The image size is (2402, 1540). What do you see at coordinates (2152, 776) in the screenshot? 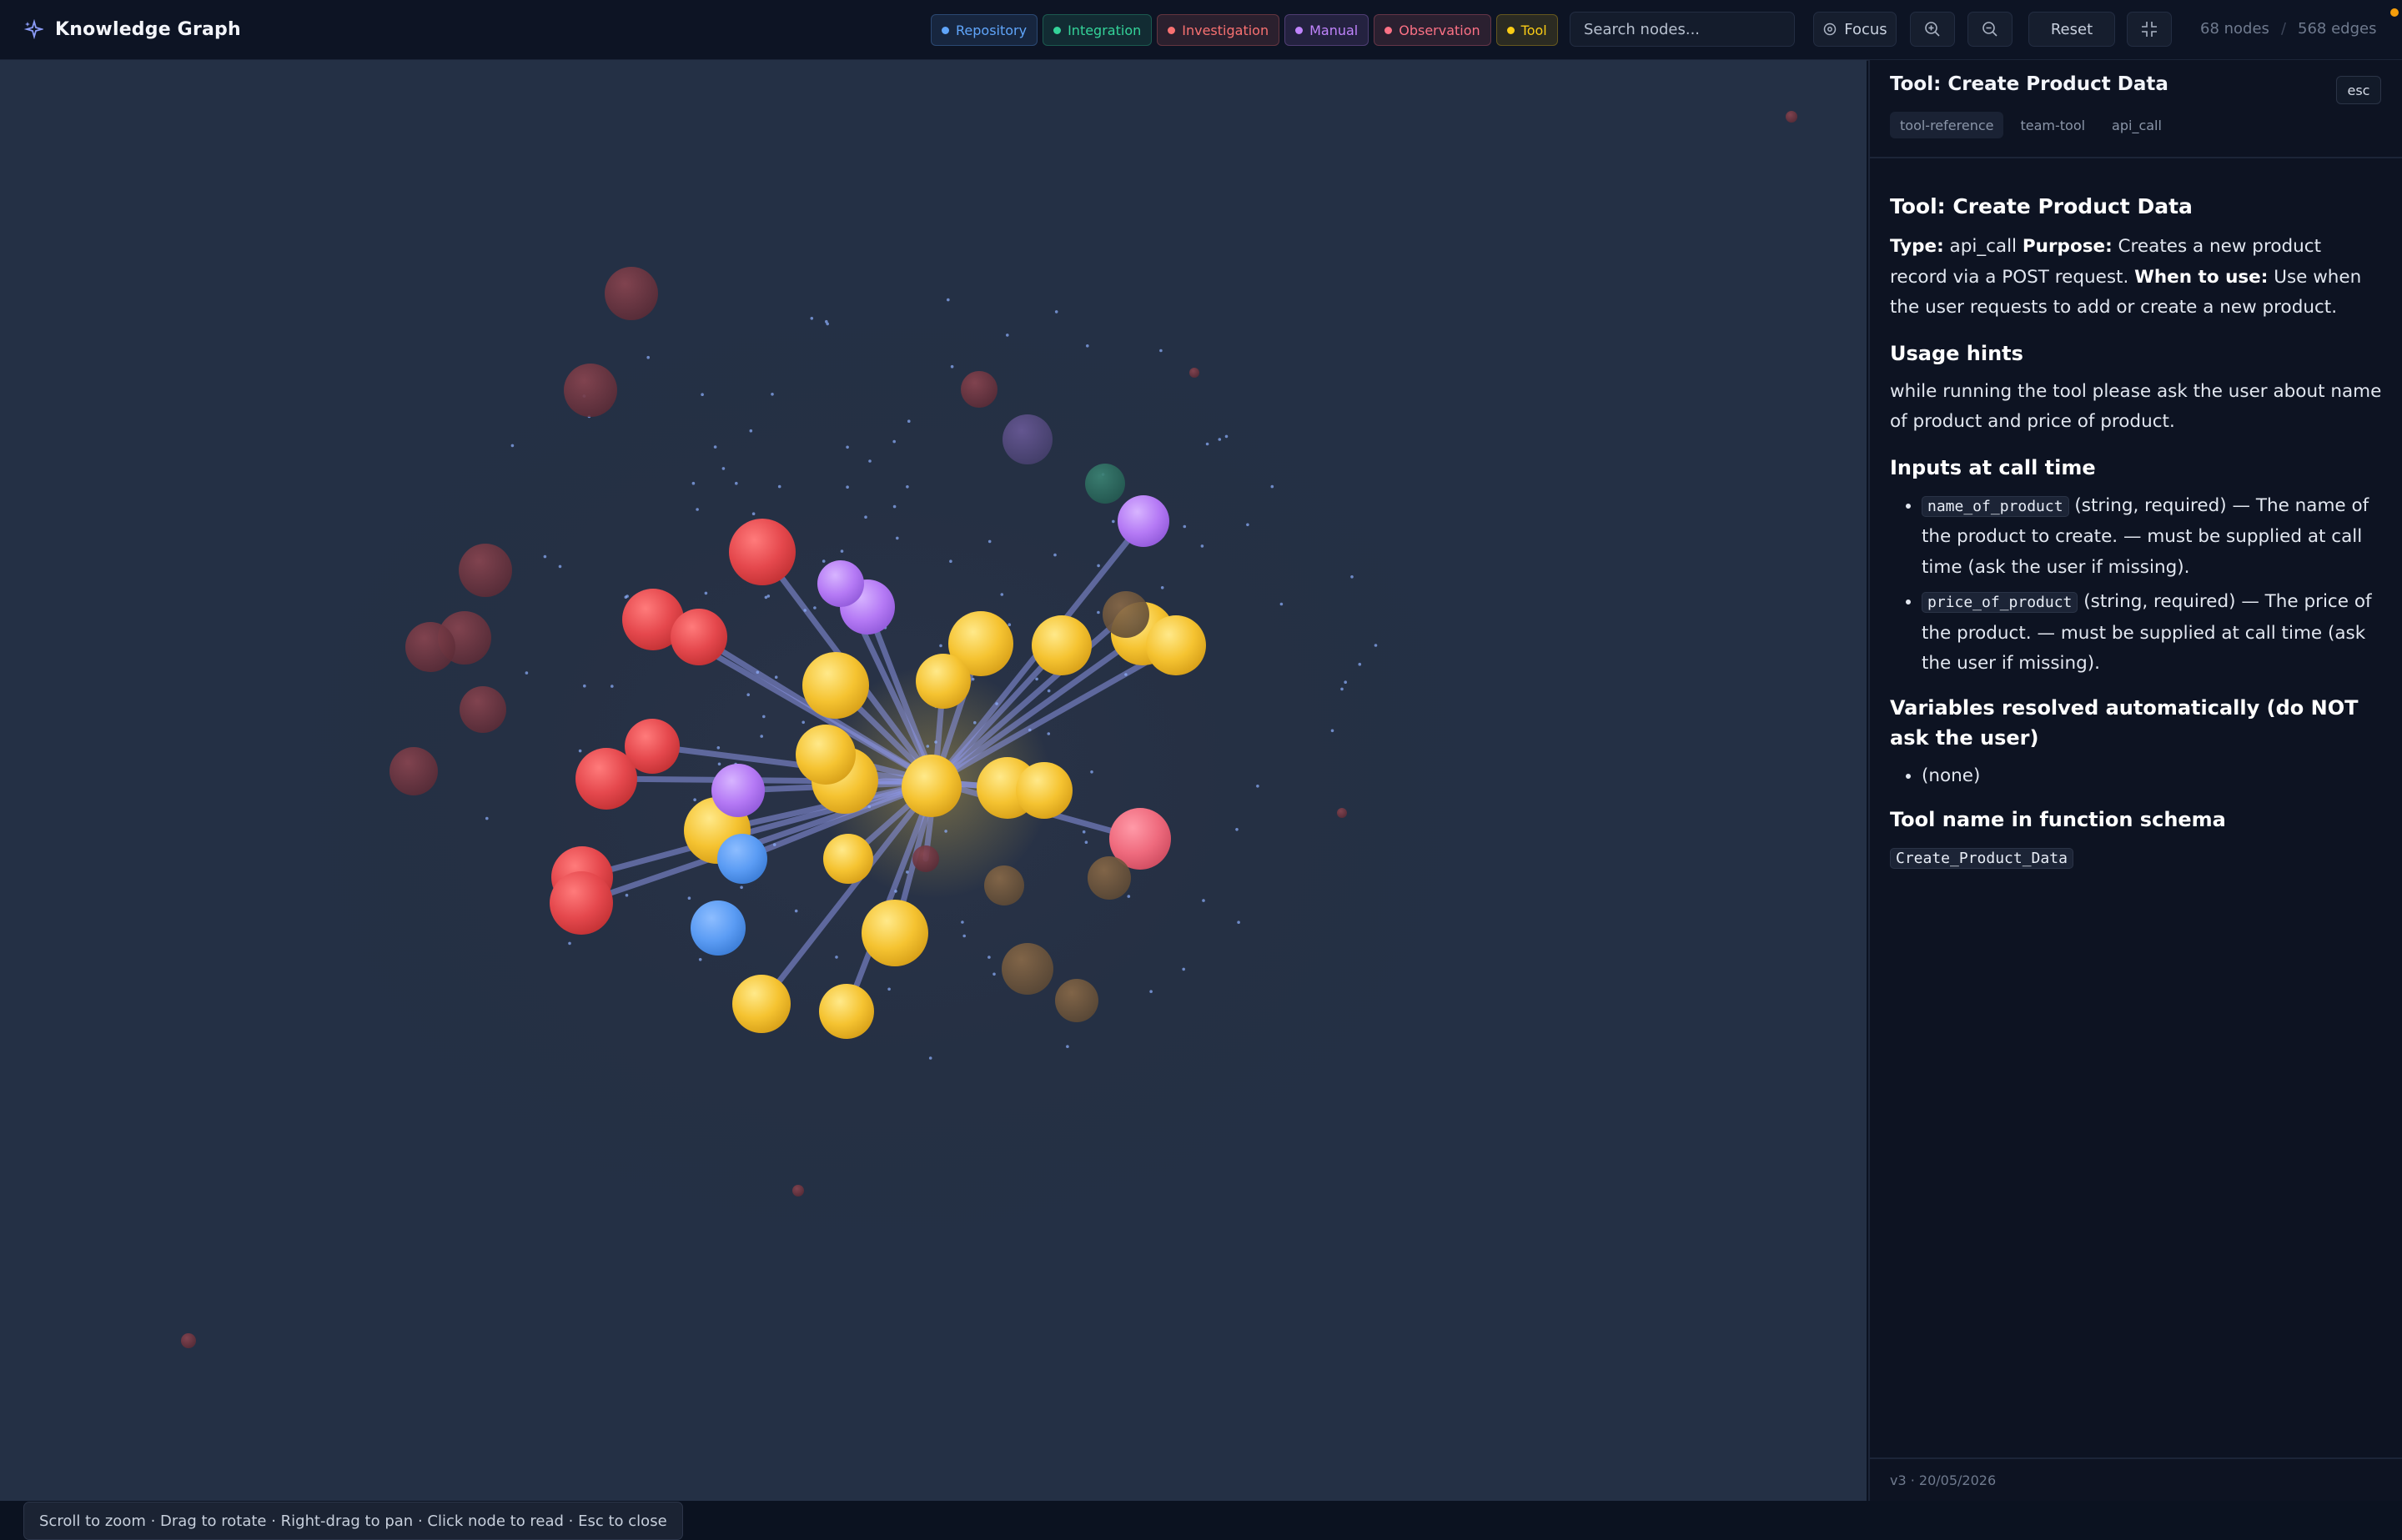
I see `list-item: (none)` at bounding box center [2152, 776].